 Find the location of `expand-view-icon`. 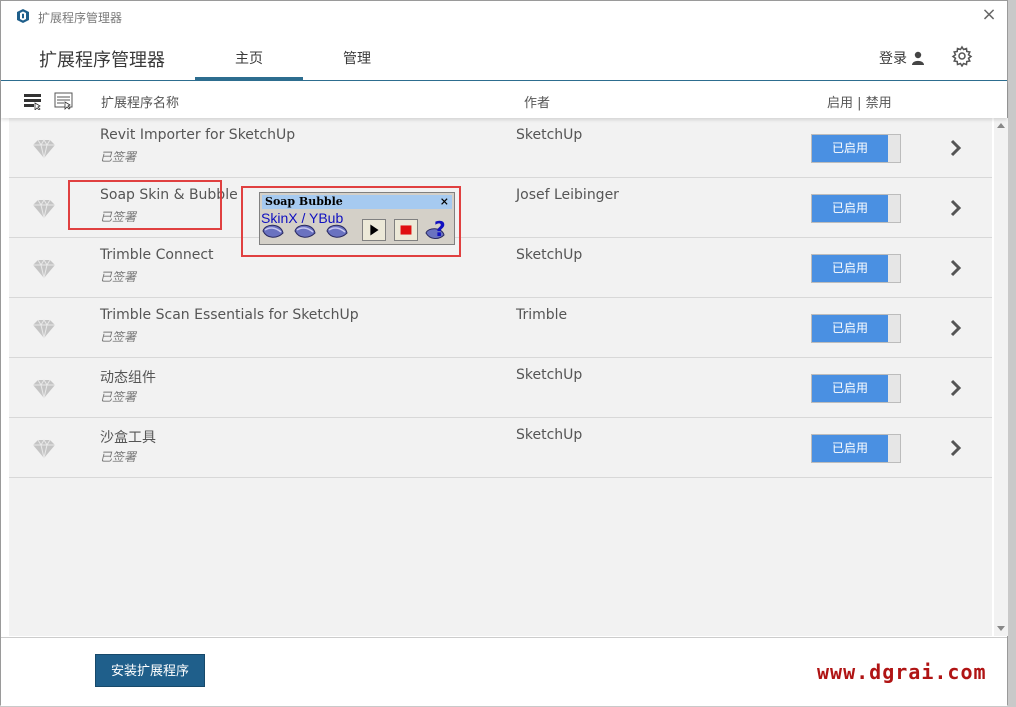

expand-view-icon is located at coordinates (64, 101).